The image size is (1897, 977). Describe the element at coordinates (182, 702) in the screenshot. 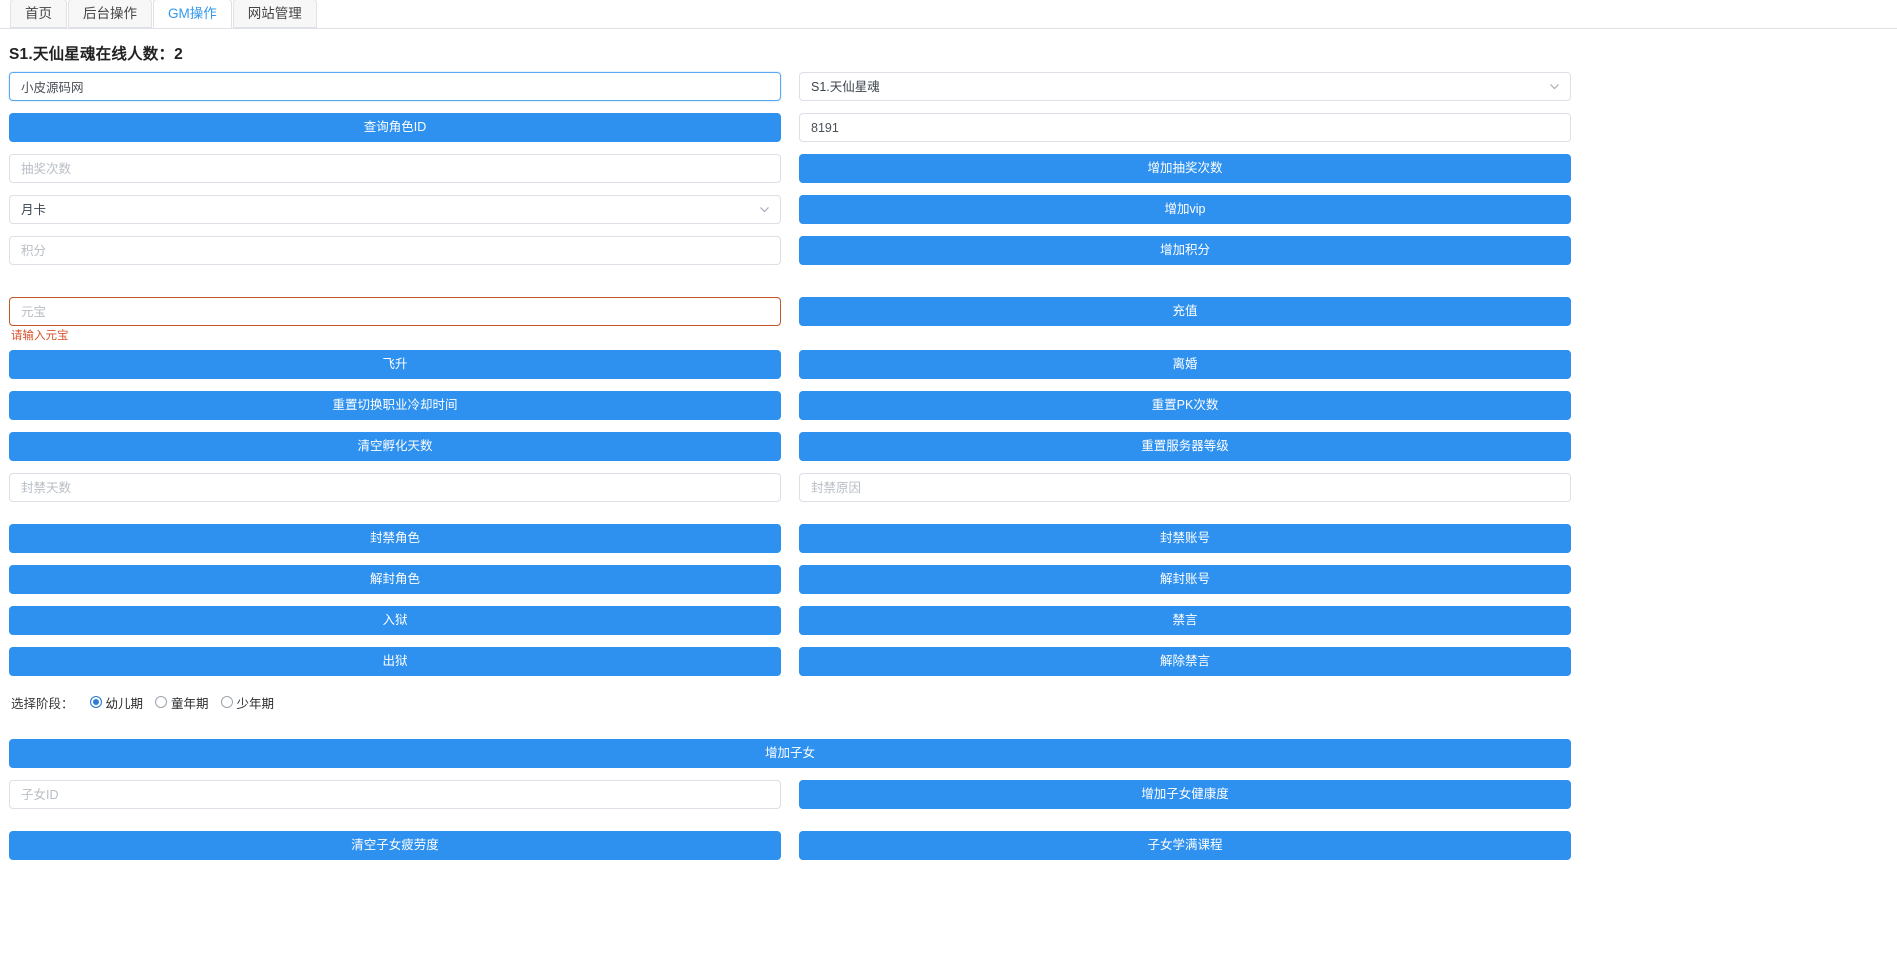

I see `stage-radio-childhood: 童年期` at that location.